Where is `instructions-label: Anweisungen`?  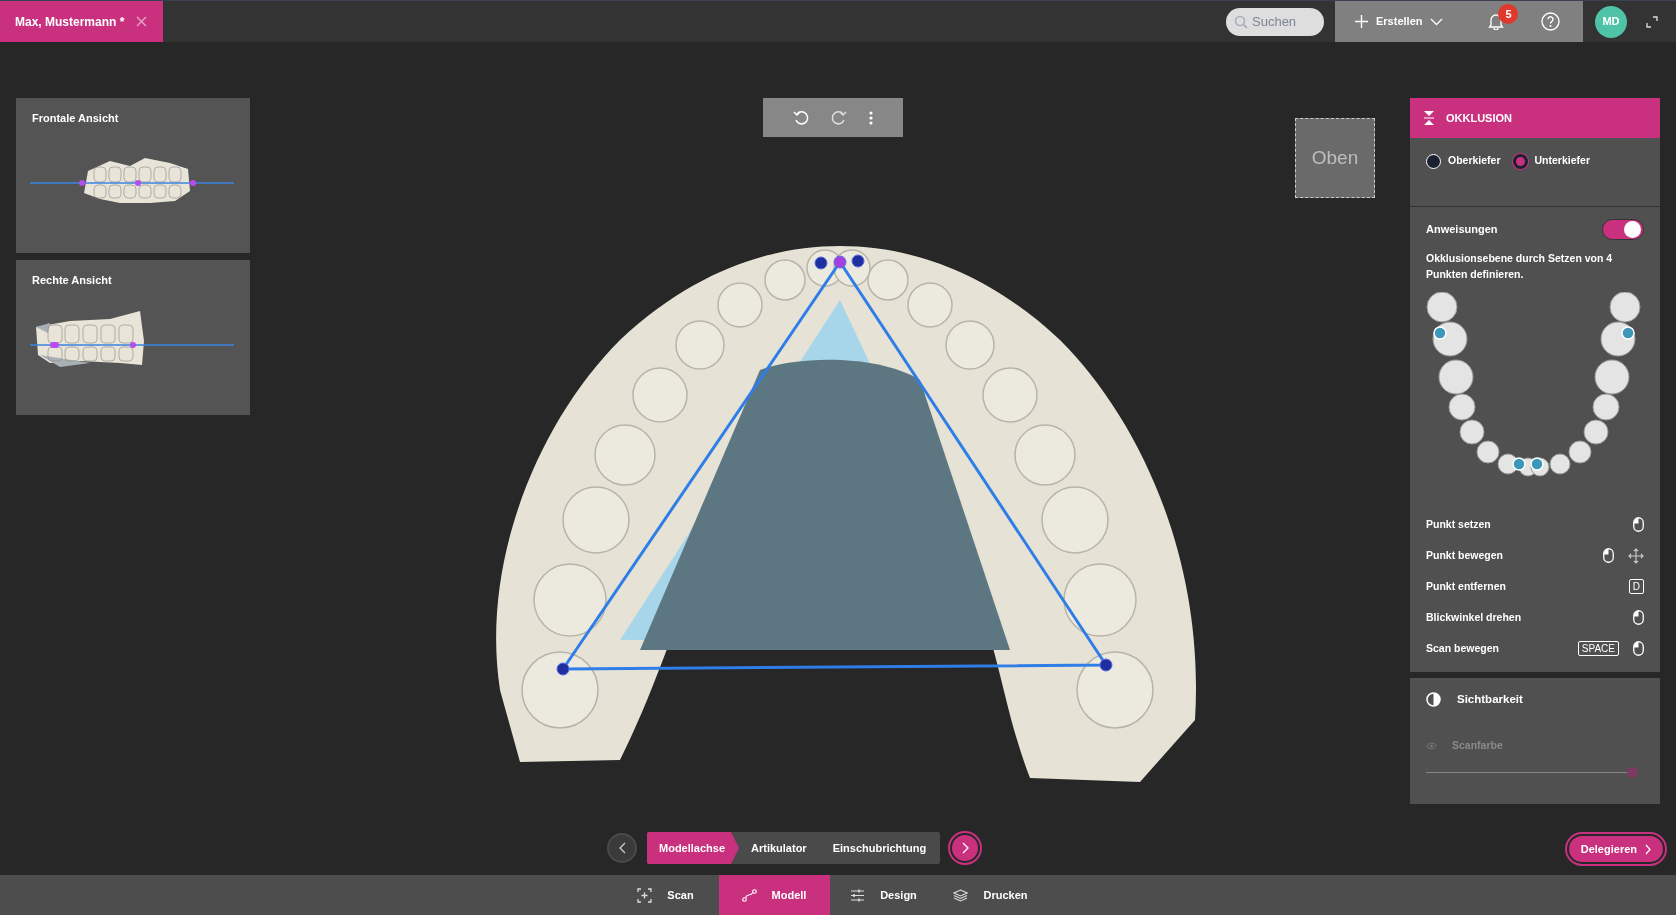 instructions-label: Anweisungen is located at coordinates (1462, 230).